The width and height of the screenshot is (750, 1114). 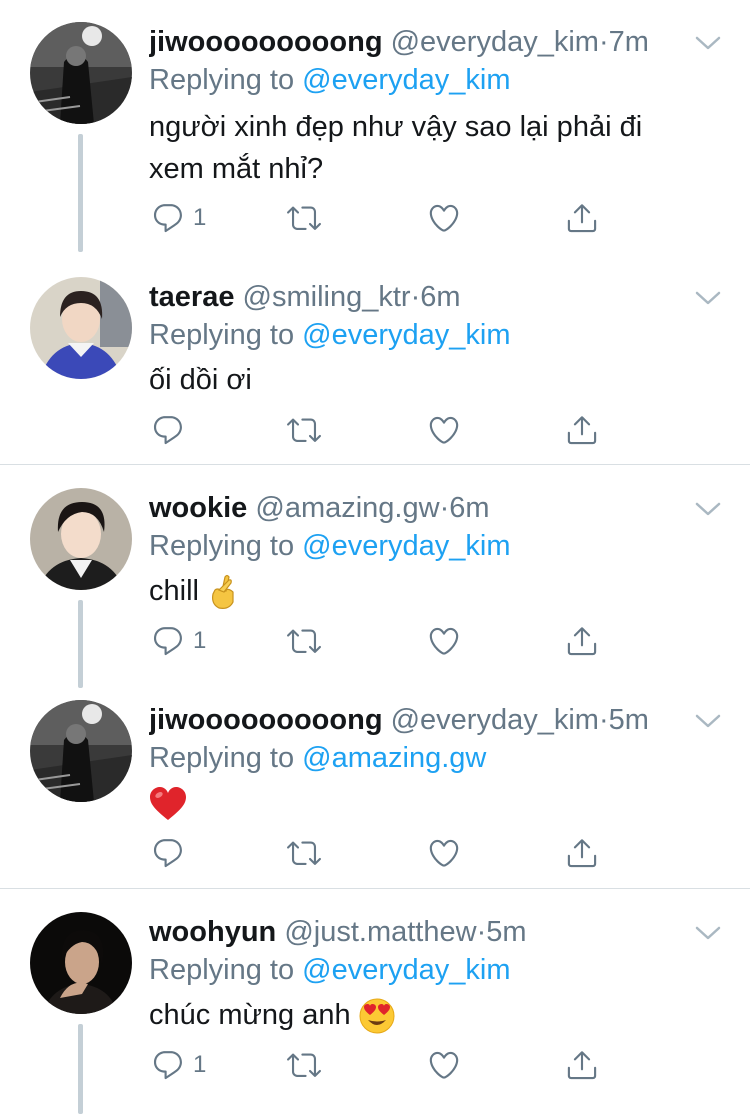 I want to click on mention-link: @amazing.gw, so click(x=394, y=758).